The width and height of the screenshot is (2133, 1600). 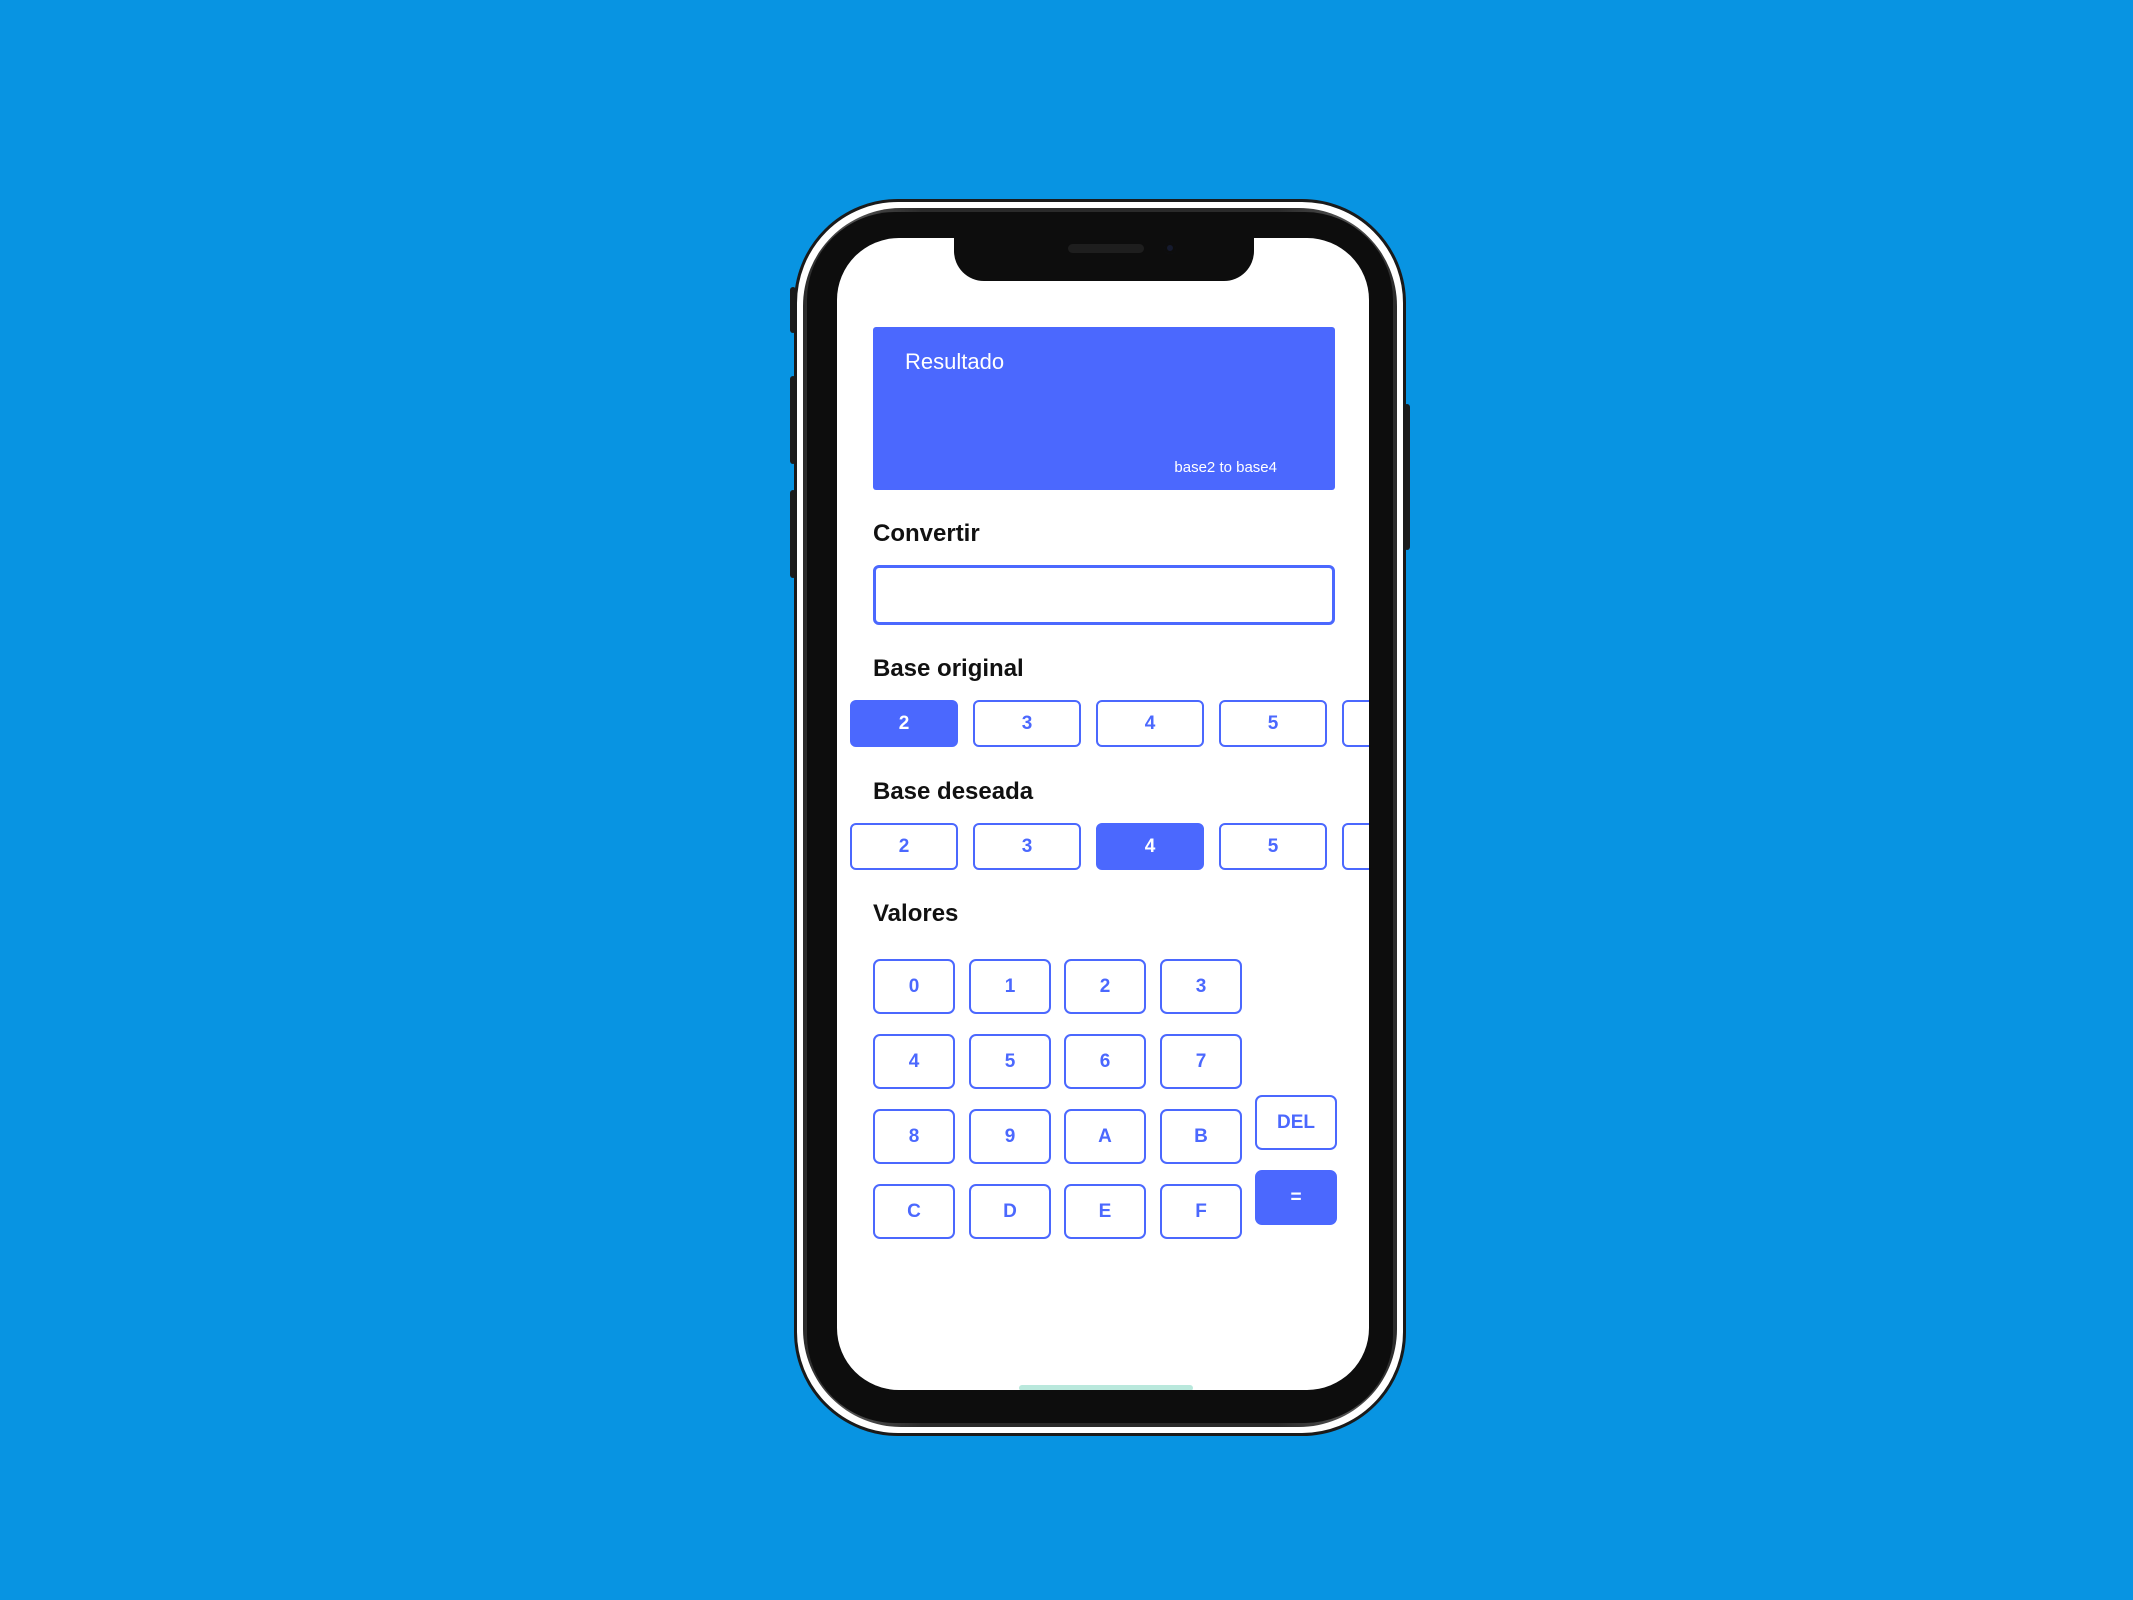 I want to click on result-title: Resultado, so click(x=955, y=361).